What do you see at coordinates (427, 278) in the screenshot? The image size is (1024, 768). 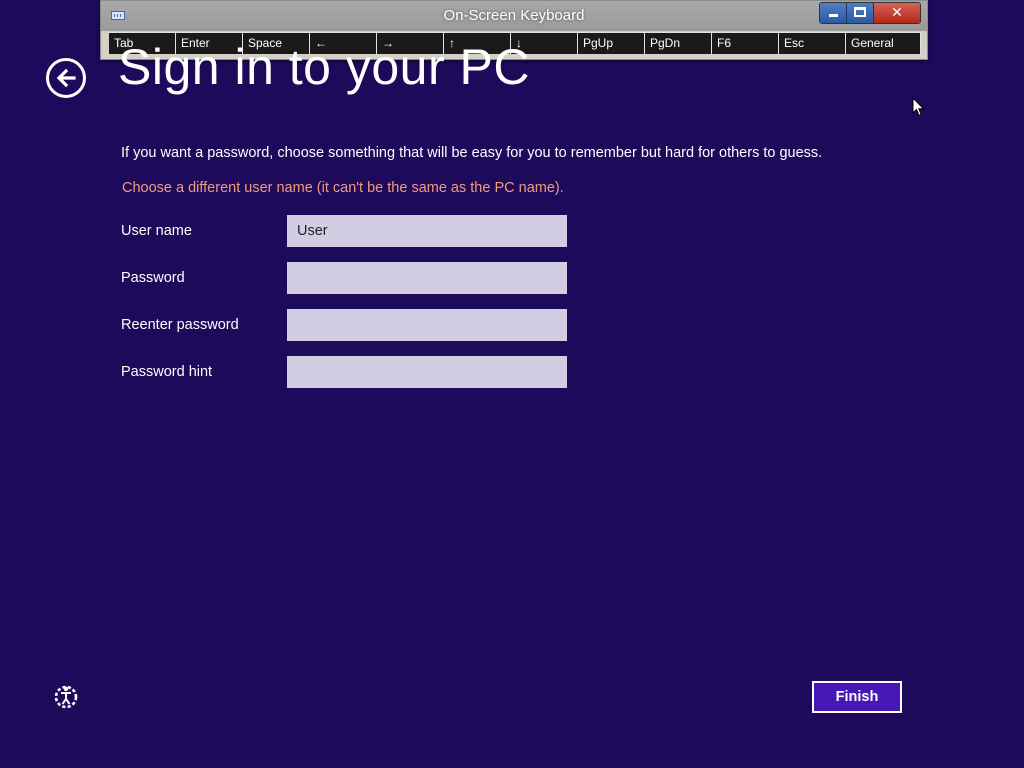 I see `password-input` at bounding box center [427, 278].